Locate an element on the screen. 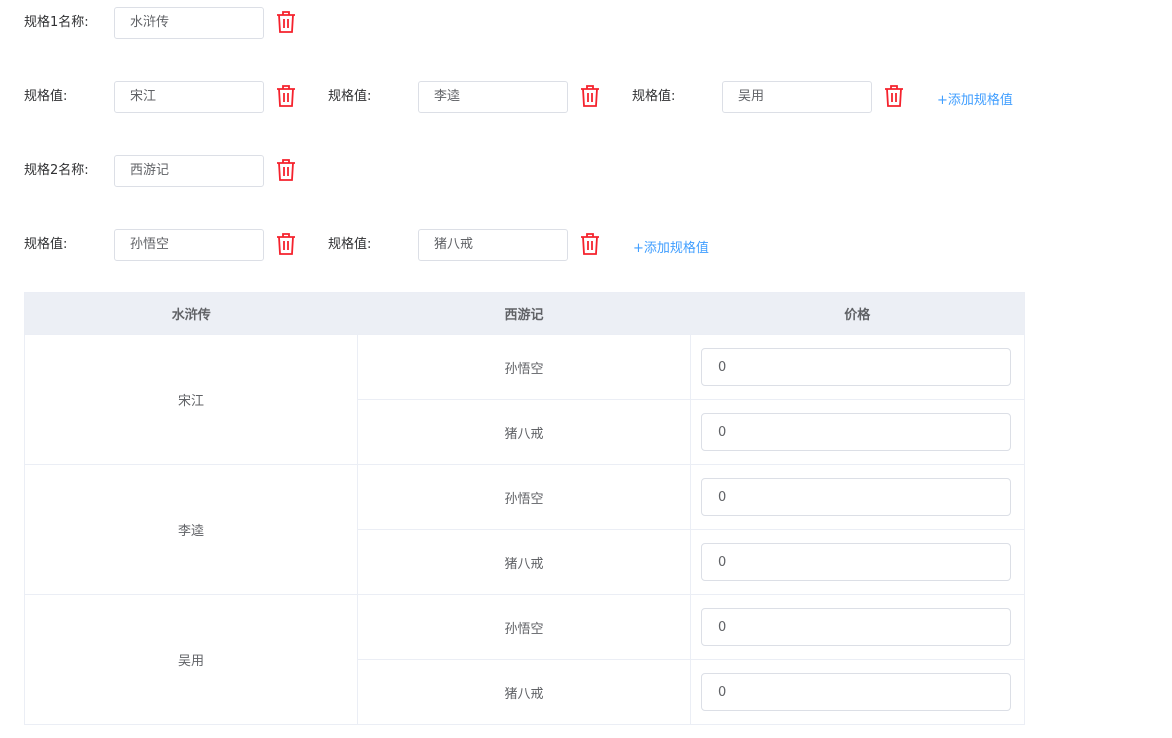 This screenshot has height=738, width=1172. spec-value-input: 吴用 is located at coordinates (797, 97).